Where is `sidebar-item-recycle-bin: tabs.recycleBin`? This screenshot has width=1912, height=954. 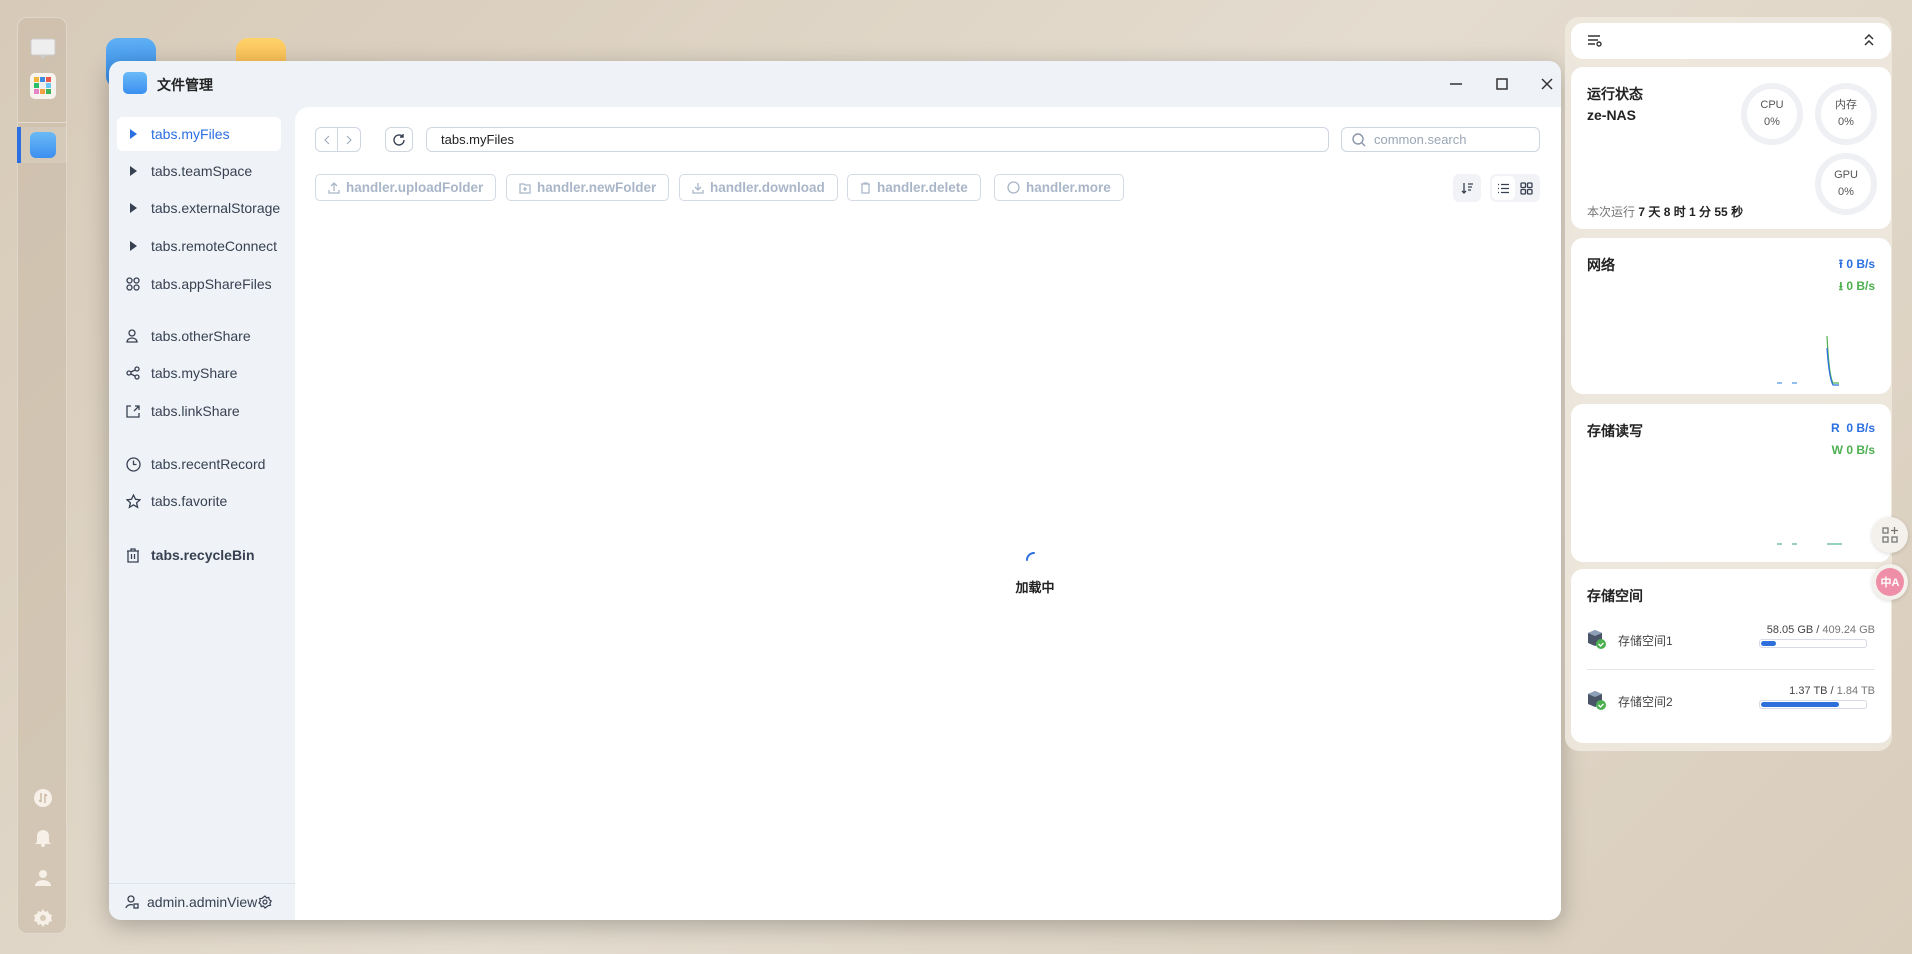 sidebar-item-recycle-bin: tabs.recycleBin is located at coordinates (199, 555).